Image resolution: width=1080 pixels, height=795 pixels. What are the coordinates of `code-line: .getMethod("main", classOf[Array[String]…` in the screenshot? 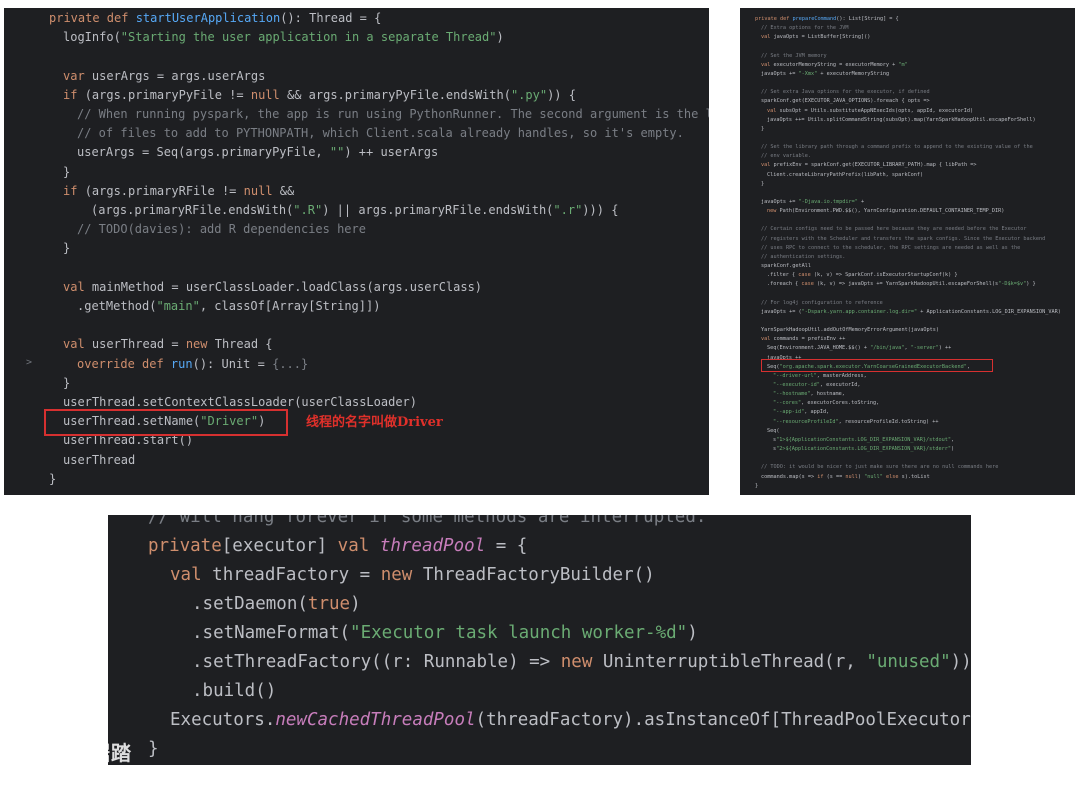 It's located at (228, 306).